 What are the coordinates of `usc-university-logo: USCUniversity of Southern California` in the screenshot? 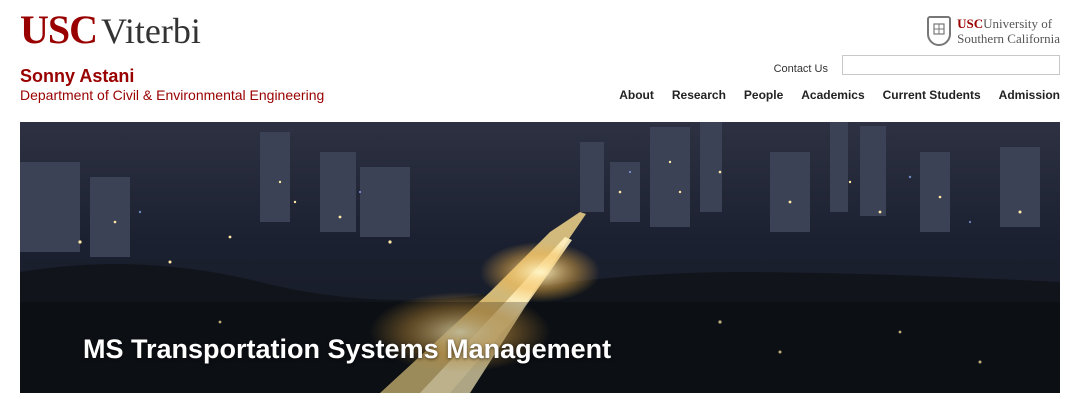 It's located at (993, 31).